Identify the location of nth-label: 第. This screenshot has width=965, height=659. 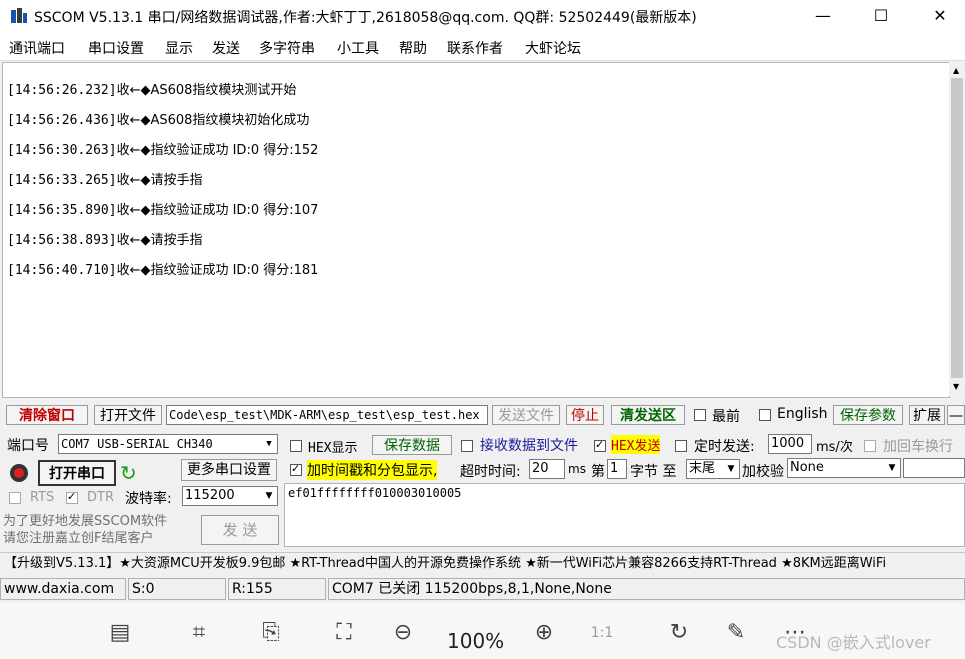
(598, 472).